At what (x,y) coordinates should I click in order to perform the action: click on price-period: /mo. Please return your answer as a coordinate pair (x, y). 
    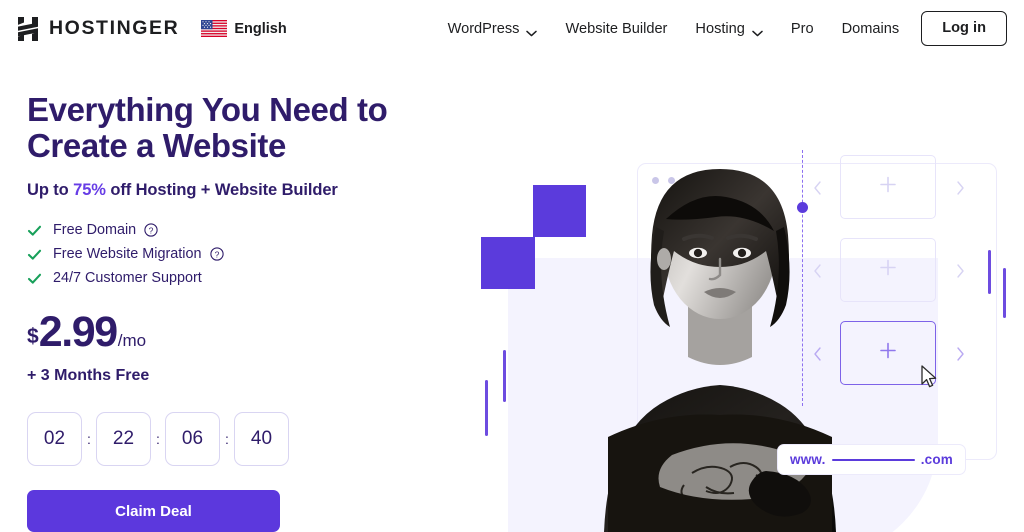
    Looking at the image, I should click on (132, 340).